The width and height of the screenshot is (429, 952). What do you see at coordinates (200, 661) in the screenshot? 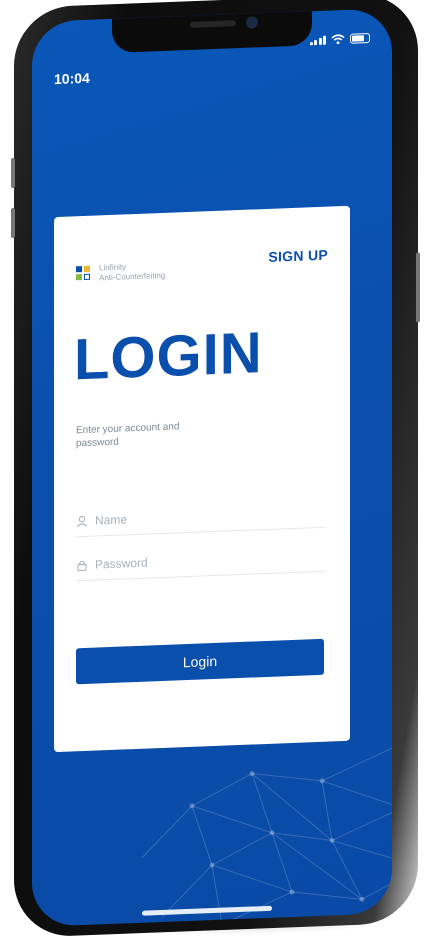
I see `login-button: Login` at bounding box center [200, 661].